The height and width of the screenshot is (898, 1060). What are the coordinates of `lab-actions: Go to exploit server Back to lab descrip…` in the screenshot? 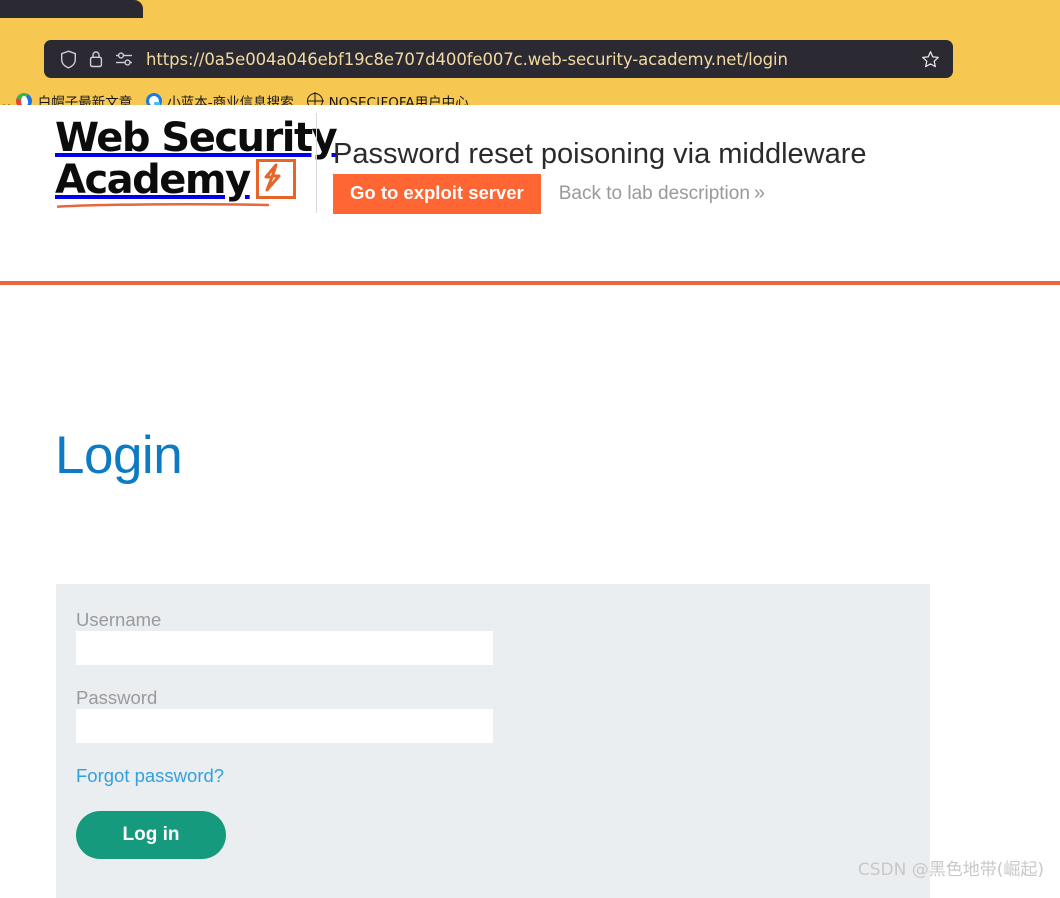 It's located at (549, 194).